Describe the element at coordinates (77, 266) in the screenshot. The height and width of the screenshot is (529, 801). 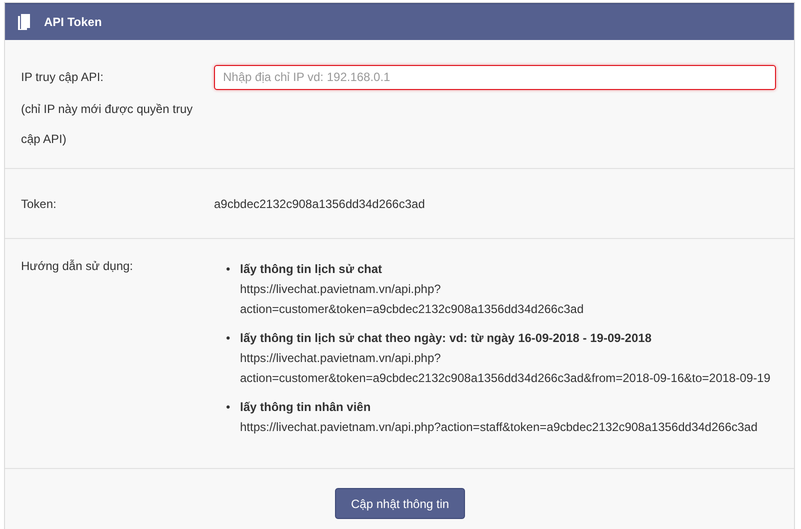
I see `field-label: Hướng dẫn sử dụng:` at that location.